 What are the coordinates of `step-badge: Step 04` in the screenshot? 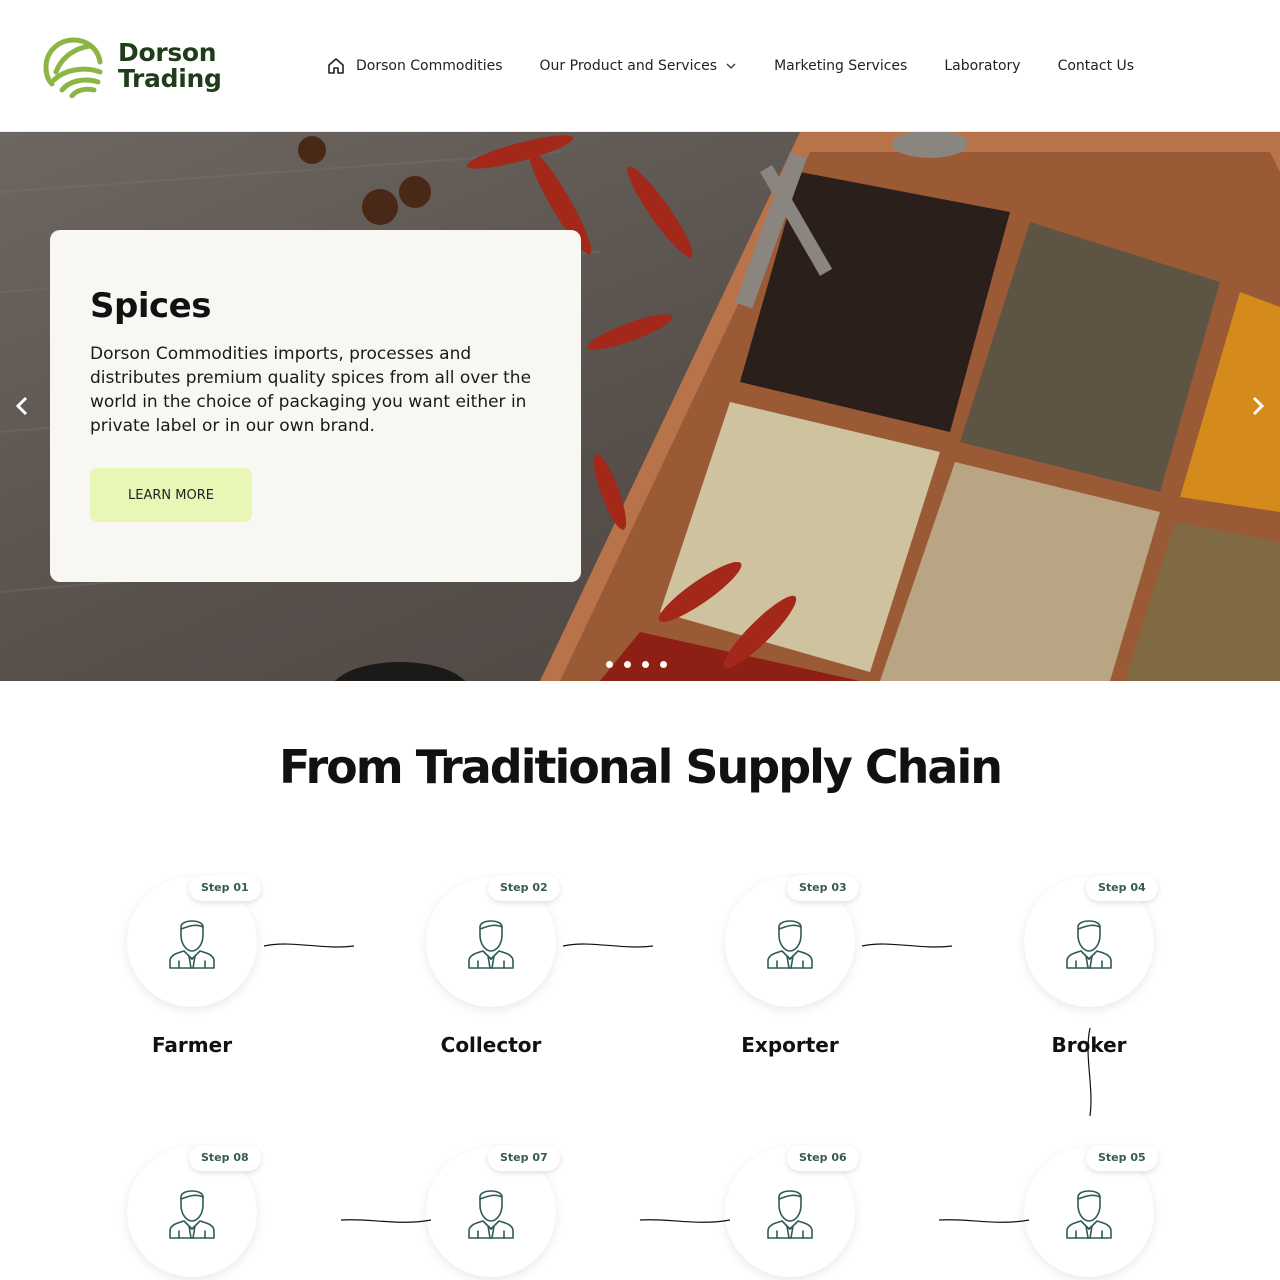 It's located at (1122, 888).